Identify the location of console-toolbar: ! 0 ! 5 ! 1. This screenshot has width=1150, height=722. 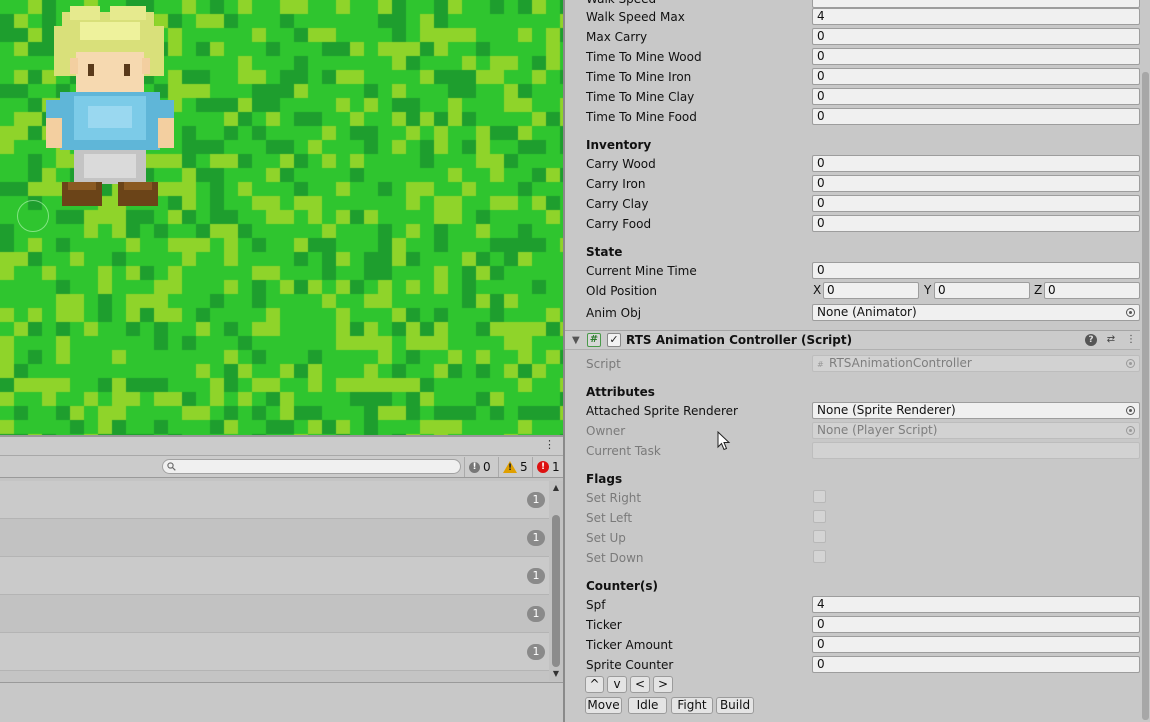
(281, 467).